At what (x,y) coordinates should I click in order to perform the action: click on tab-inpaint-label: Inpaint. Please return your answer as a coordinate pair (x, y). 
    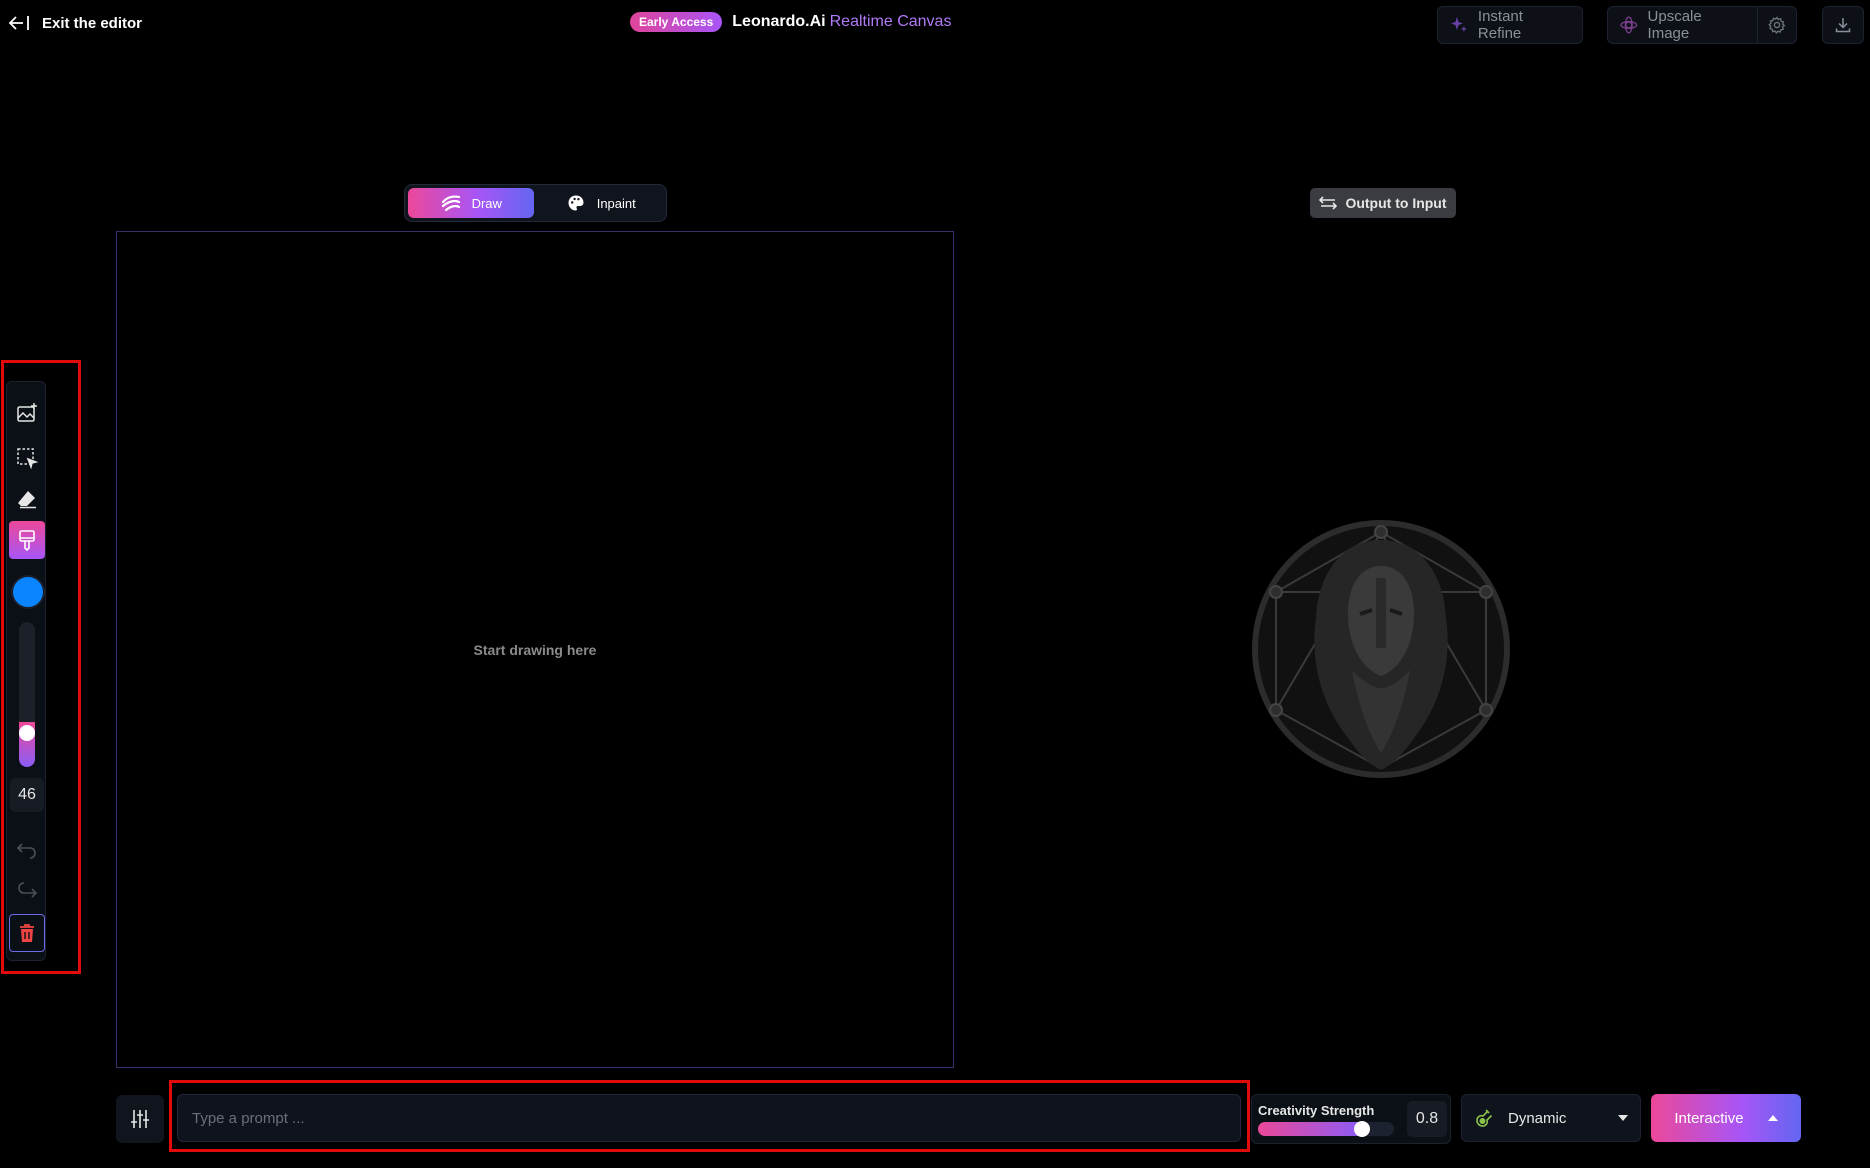
    Looking at the image, I should click on (616, 203).